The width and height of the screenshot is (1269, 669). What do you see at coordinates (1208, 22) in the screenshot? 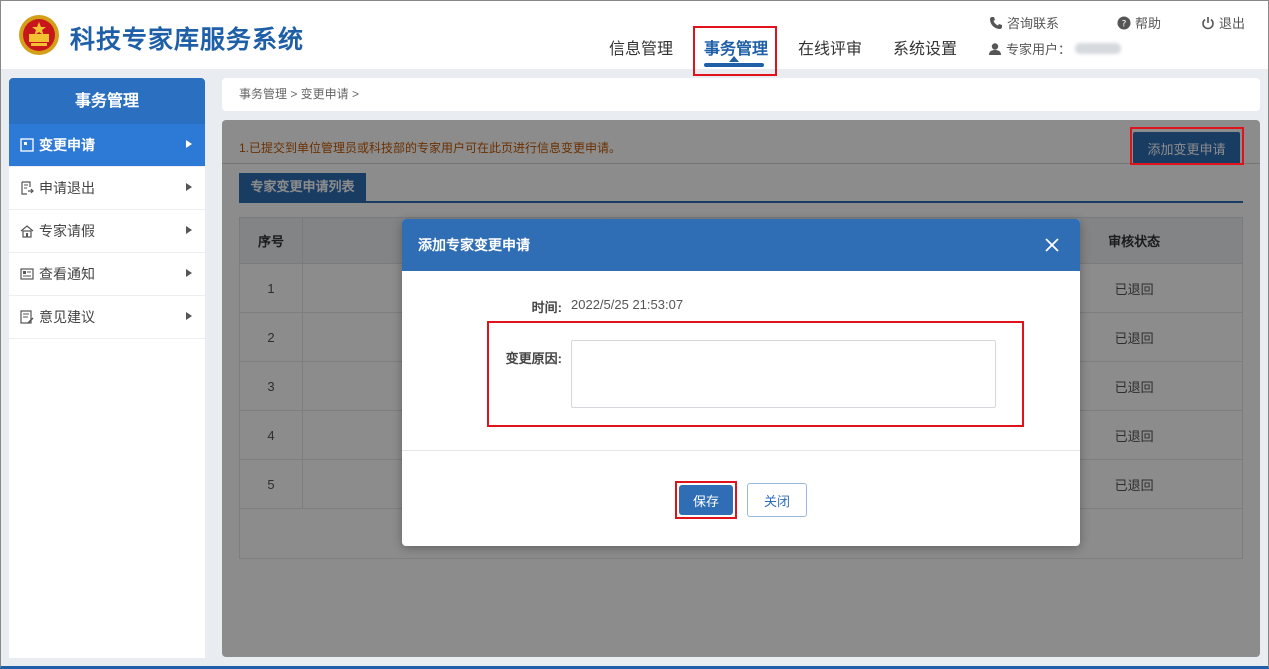
I see `power-icon` at bounding box center [1208, 22].